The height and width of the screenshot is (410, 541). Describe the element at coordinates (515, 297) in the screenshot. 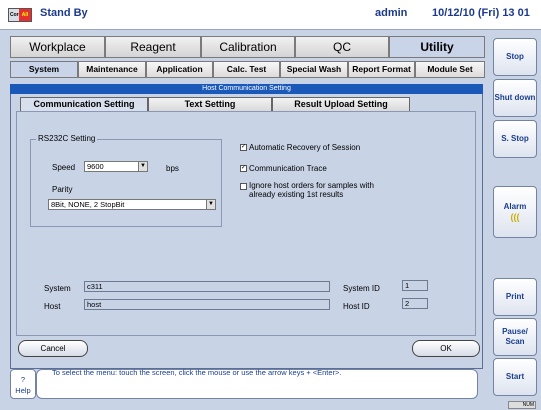

I see `print-button: Print` at that location.